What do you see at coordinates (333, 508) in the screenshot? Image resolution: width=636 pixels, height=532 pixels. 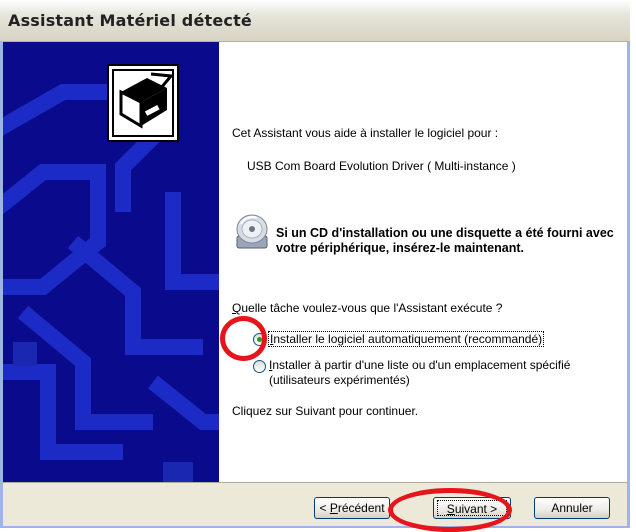 I see `previous-accesskey: P` at bounding box center [333, 508].